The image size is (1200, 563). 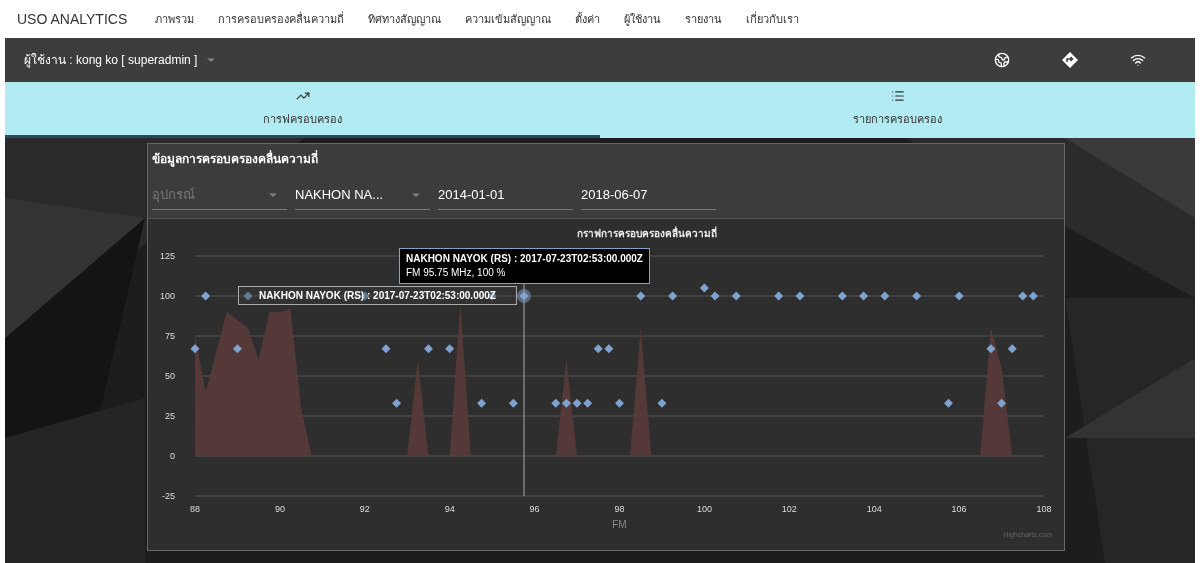 What do you see at coordinates (121, 60) in the screenshot?
I see `user-menu: ผู้ใช้งาน : kong ko [ superadmin ]` at bounding box center [121, 60].